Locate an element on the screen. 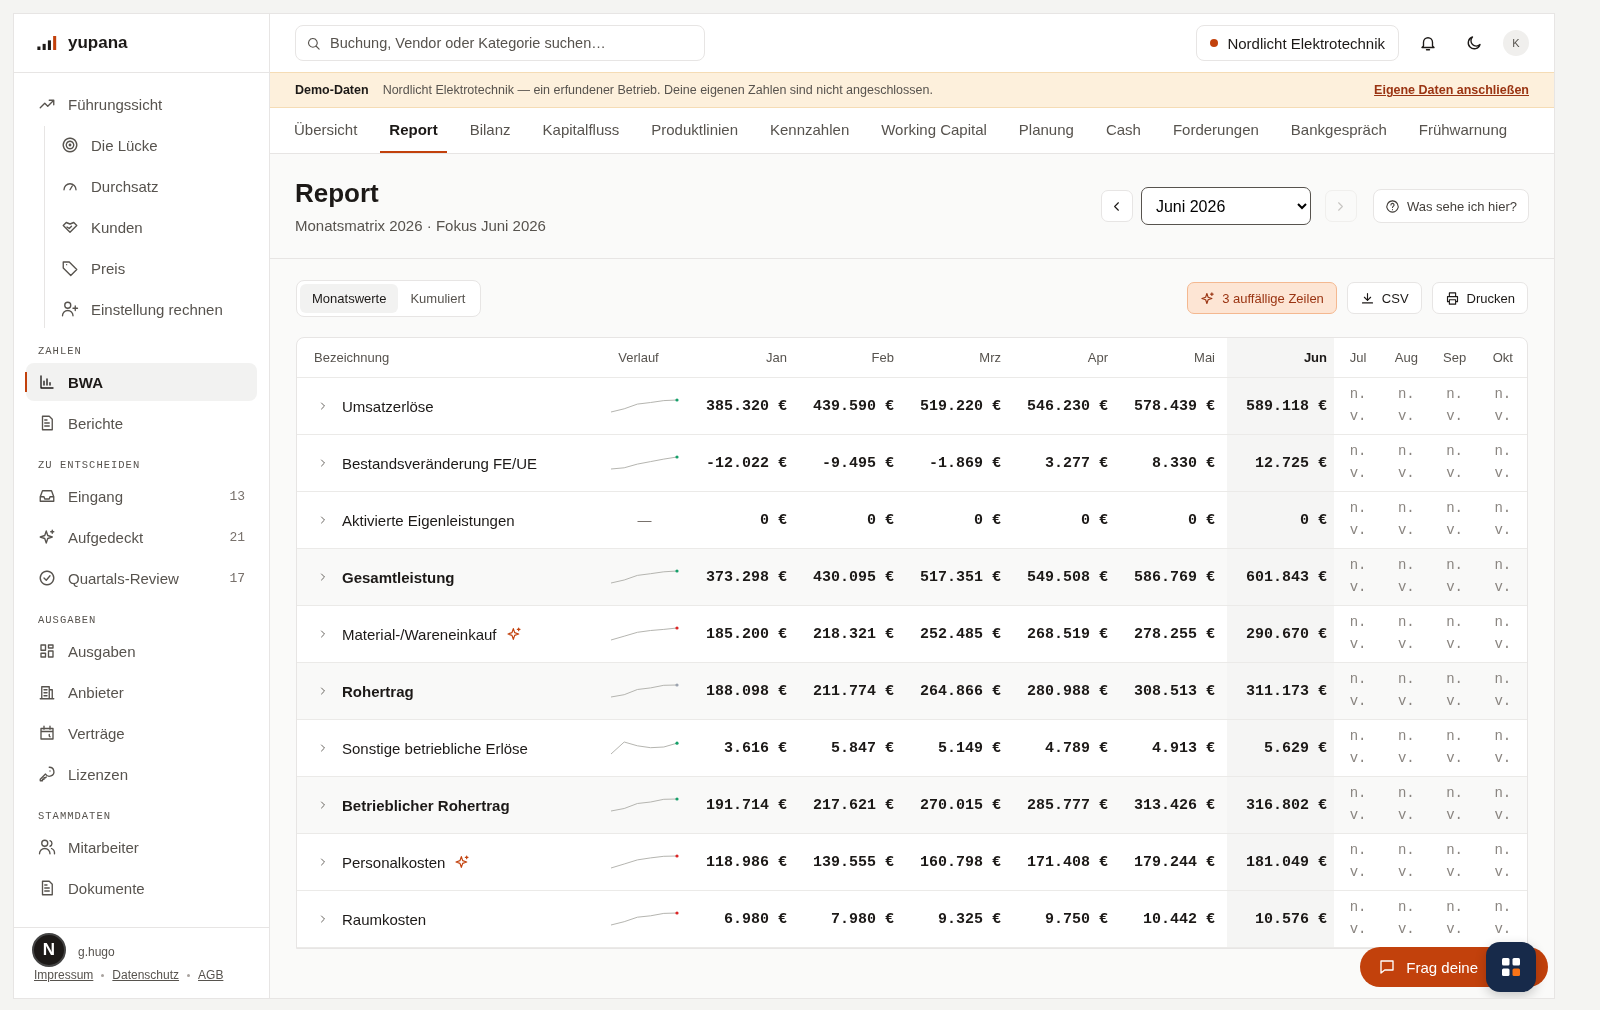 The width and height of the screenshot is (1600, 1010). tab: Produktlinien is located at coordinates (694, 130).